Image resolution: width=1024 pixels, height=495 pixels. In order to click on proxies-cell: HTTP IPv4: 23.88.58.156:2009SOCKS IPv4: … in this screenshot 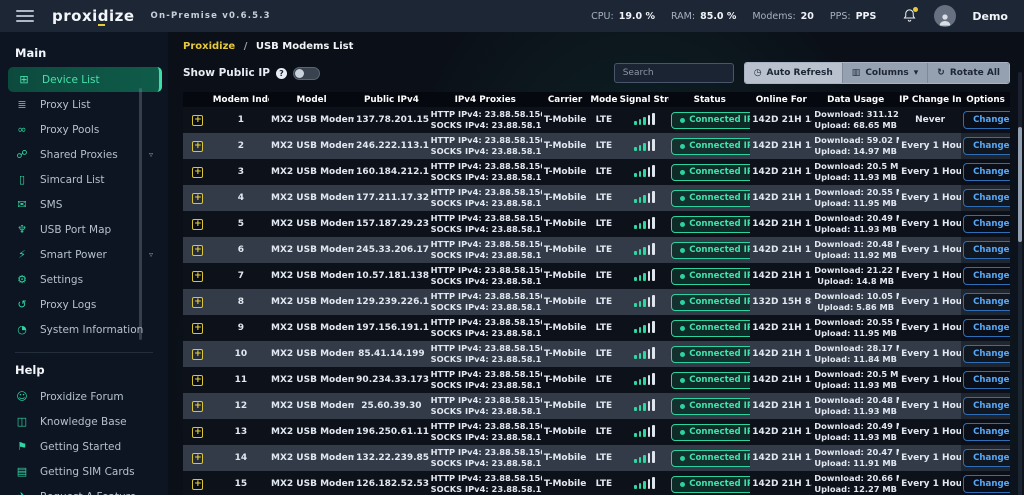, I will do `click(485, 328)`.